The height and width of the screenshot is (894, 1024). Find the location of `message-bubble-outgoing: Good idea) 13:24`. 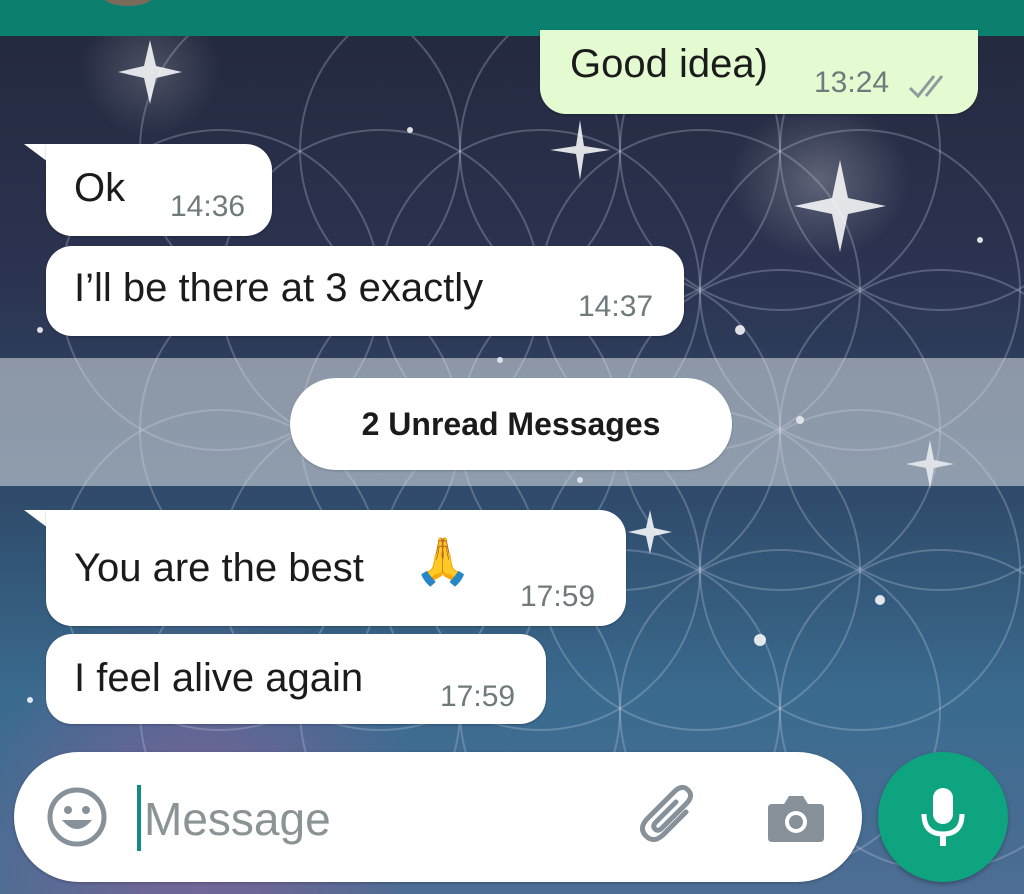

message-bubble-outgoing: Good idea) 13:24 is located at coordinates (759, 72).